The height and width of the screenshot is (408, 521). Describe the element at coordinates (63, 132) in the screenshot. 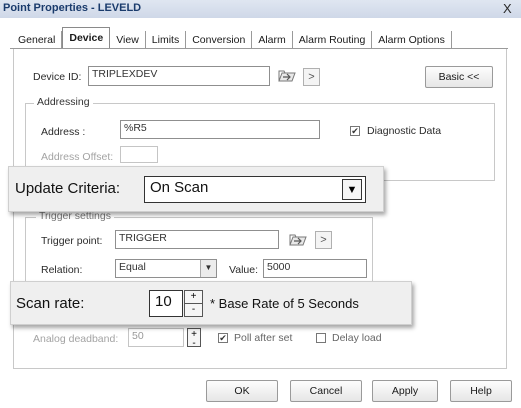

I see `address-label: Address :` at that location.